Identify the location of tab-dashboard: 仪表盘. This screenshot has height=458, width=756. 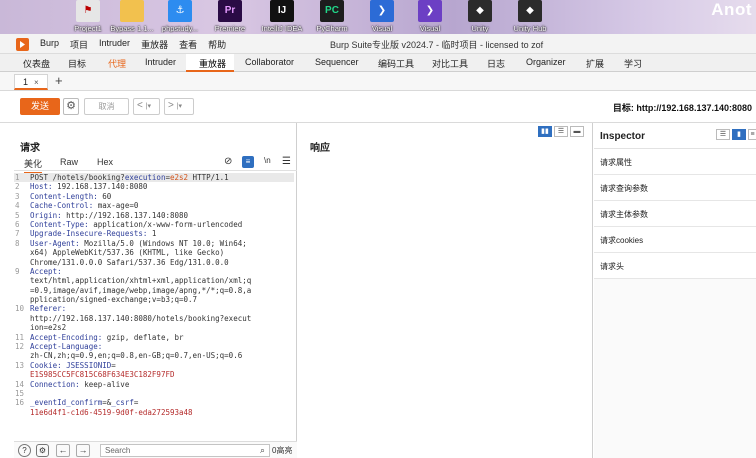
(36, 63).